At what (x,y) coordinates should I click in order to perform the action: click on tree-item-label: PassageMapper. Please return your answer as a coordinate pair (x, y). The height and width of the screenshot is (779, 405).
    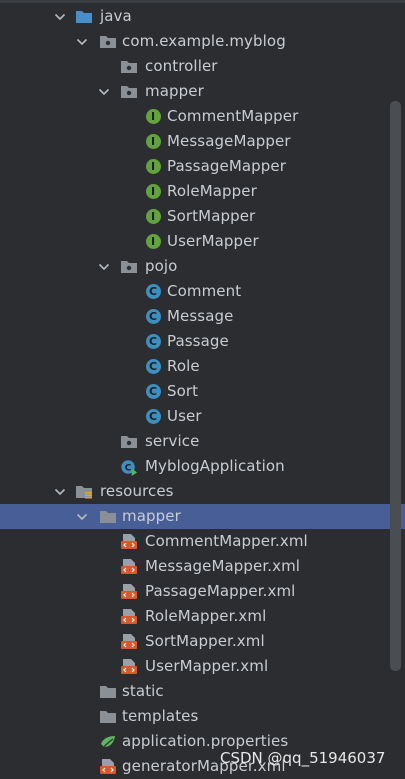
    Looking at the image, I should click on (227, 166).